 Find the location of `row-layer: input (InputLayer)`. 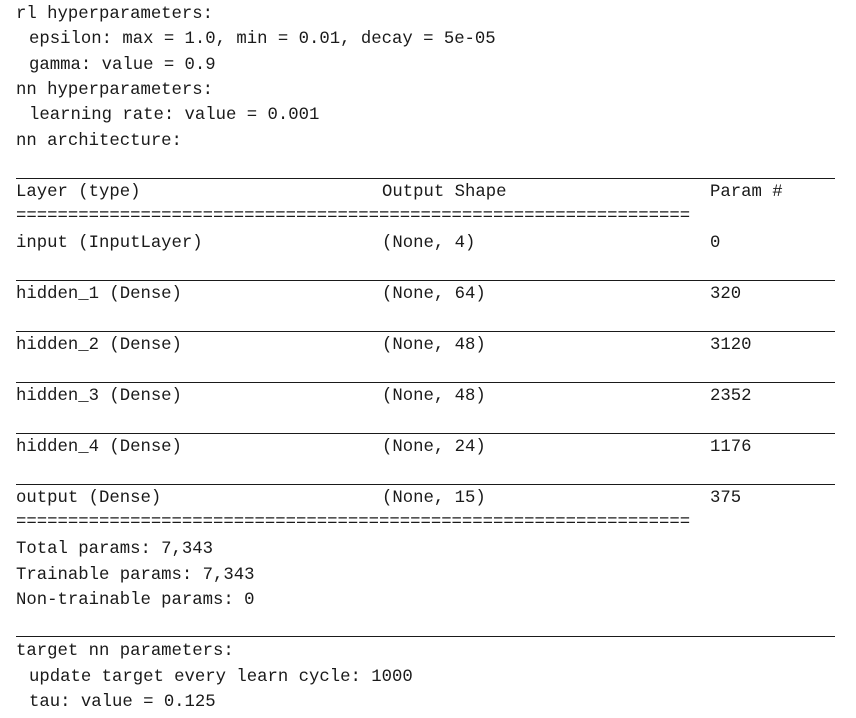

row-layer: input (InputLayer) is located at coordinates (109, 243).